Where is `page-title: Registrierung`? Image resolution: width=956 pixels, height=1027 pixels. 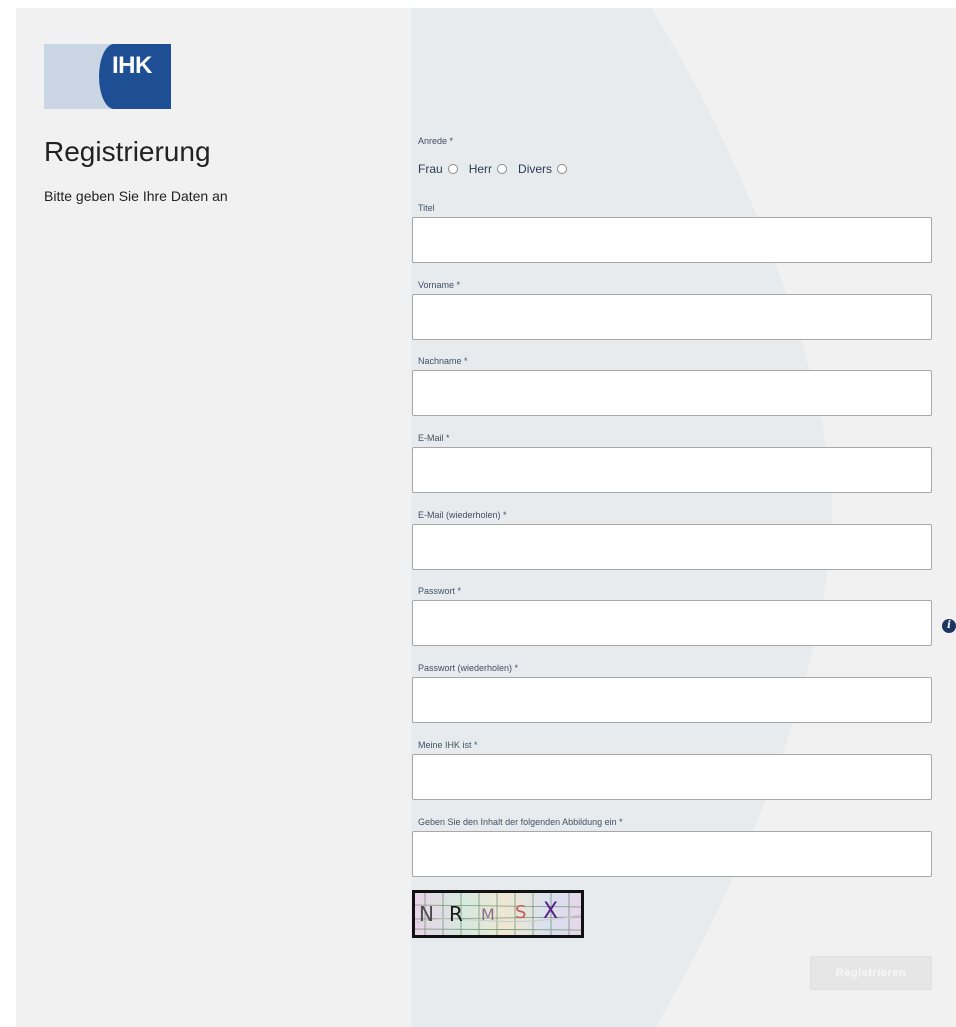
page-title: Registrierung is located at coordinates (127, 151).